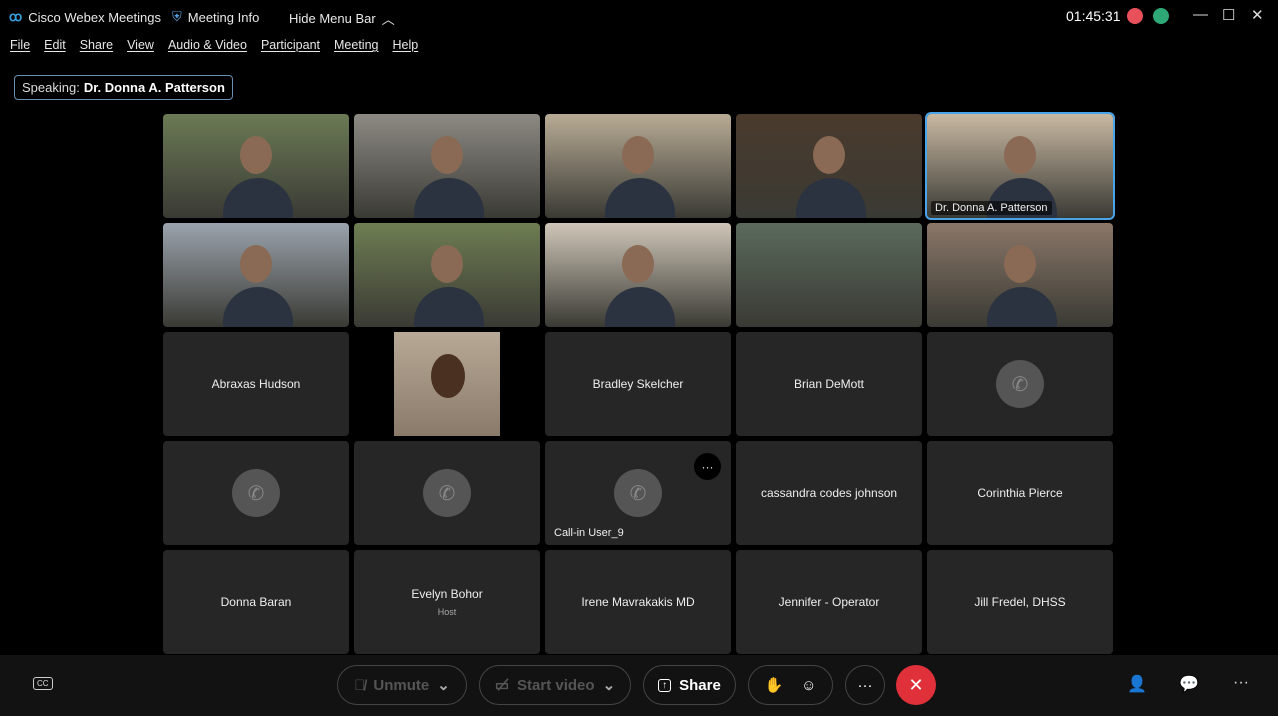 Image resolution: width=1278 pixels, height=716 pixels. I want to click on participant-name: Abraxas Hudson, so click(256, 384).